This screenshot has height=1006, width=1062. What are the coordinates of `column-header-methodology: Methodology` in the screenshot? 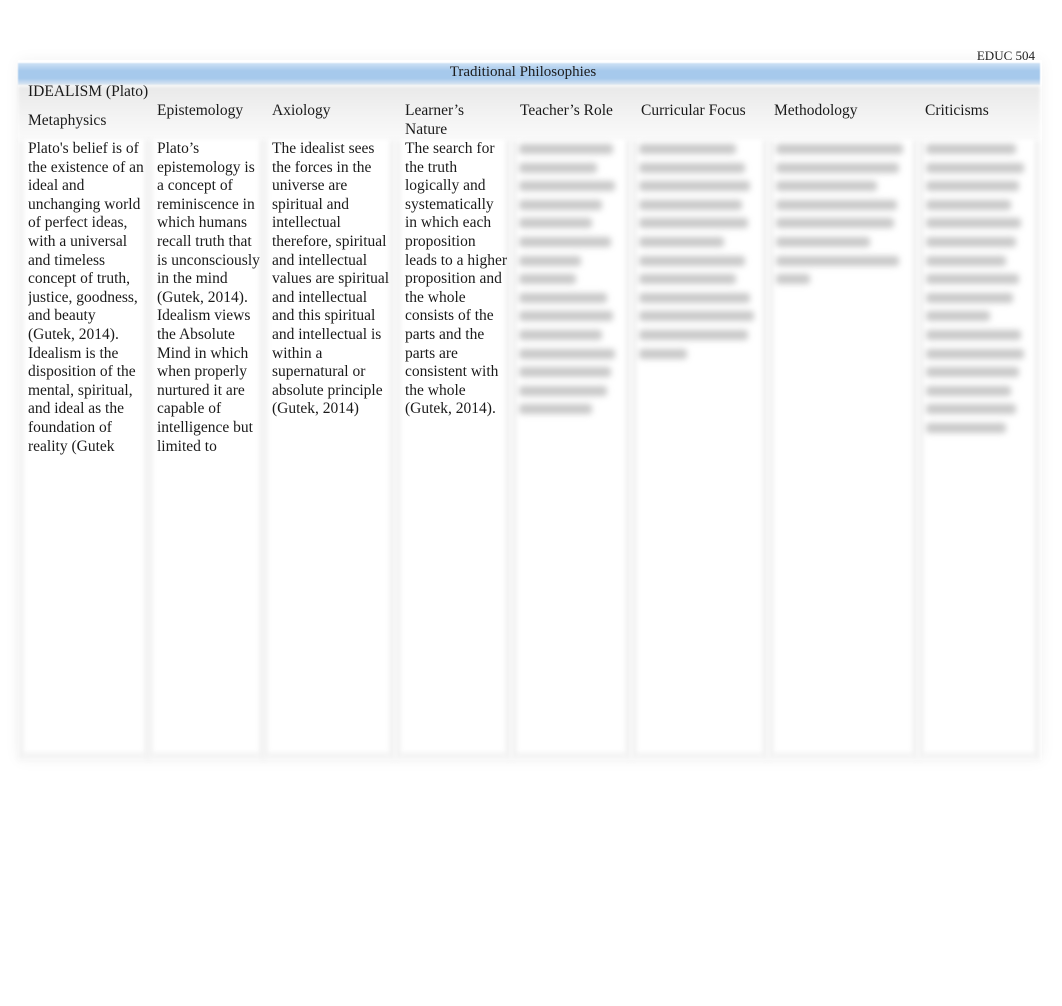 It's located at (816, 110).